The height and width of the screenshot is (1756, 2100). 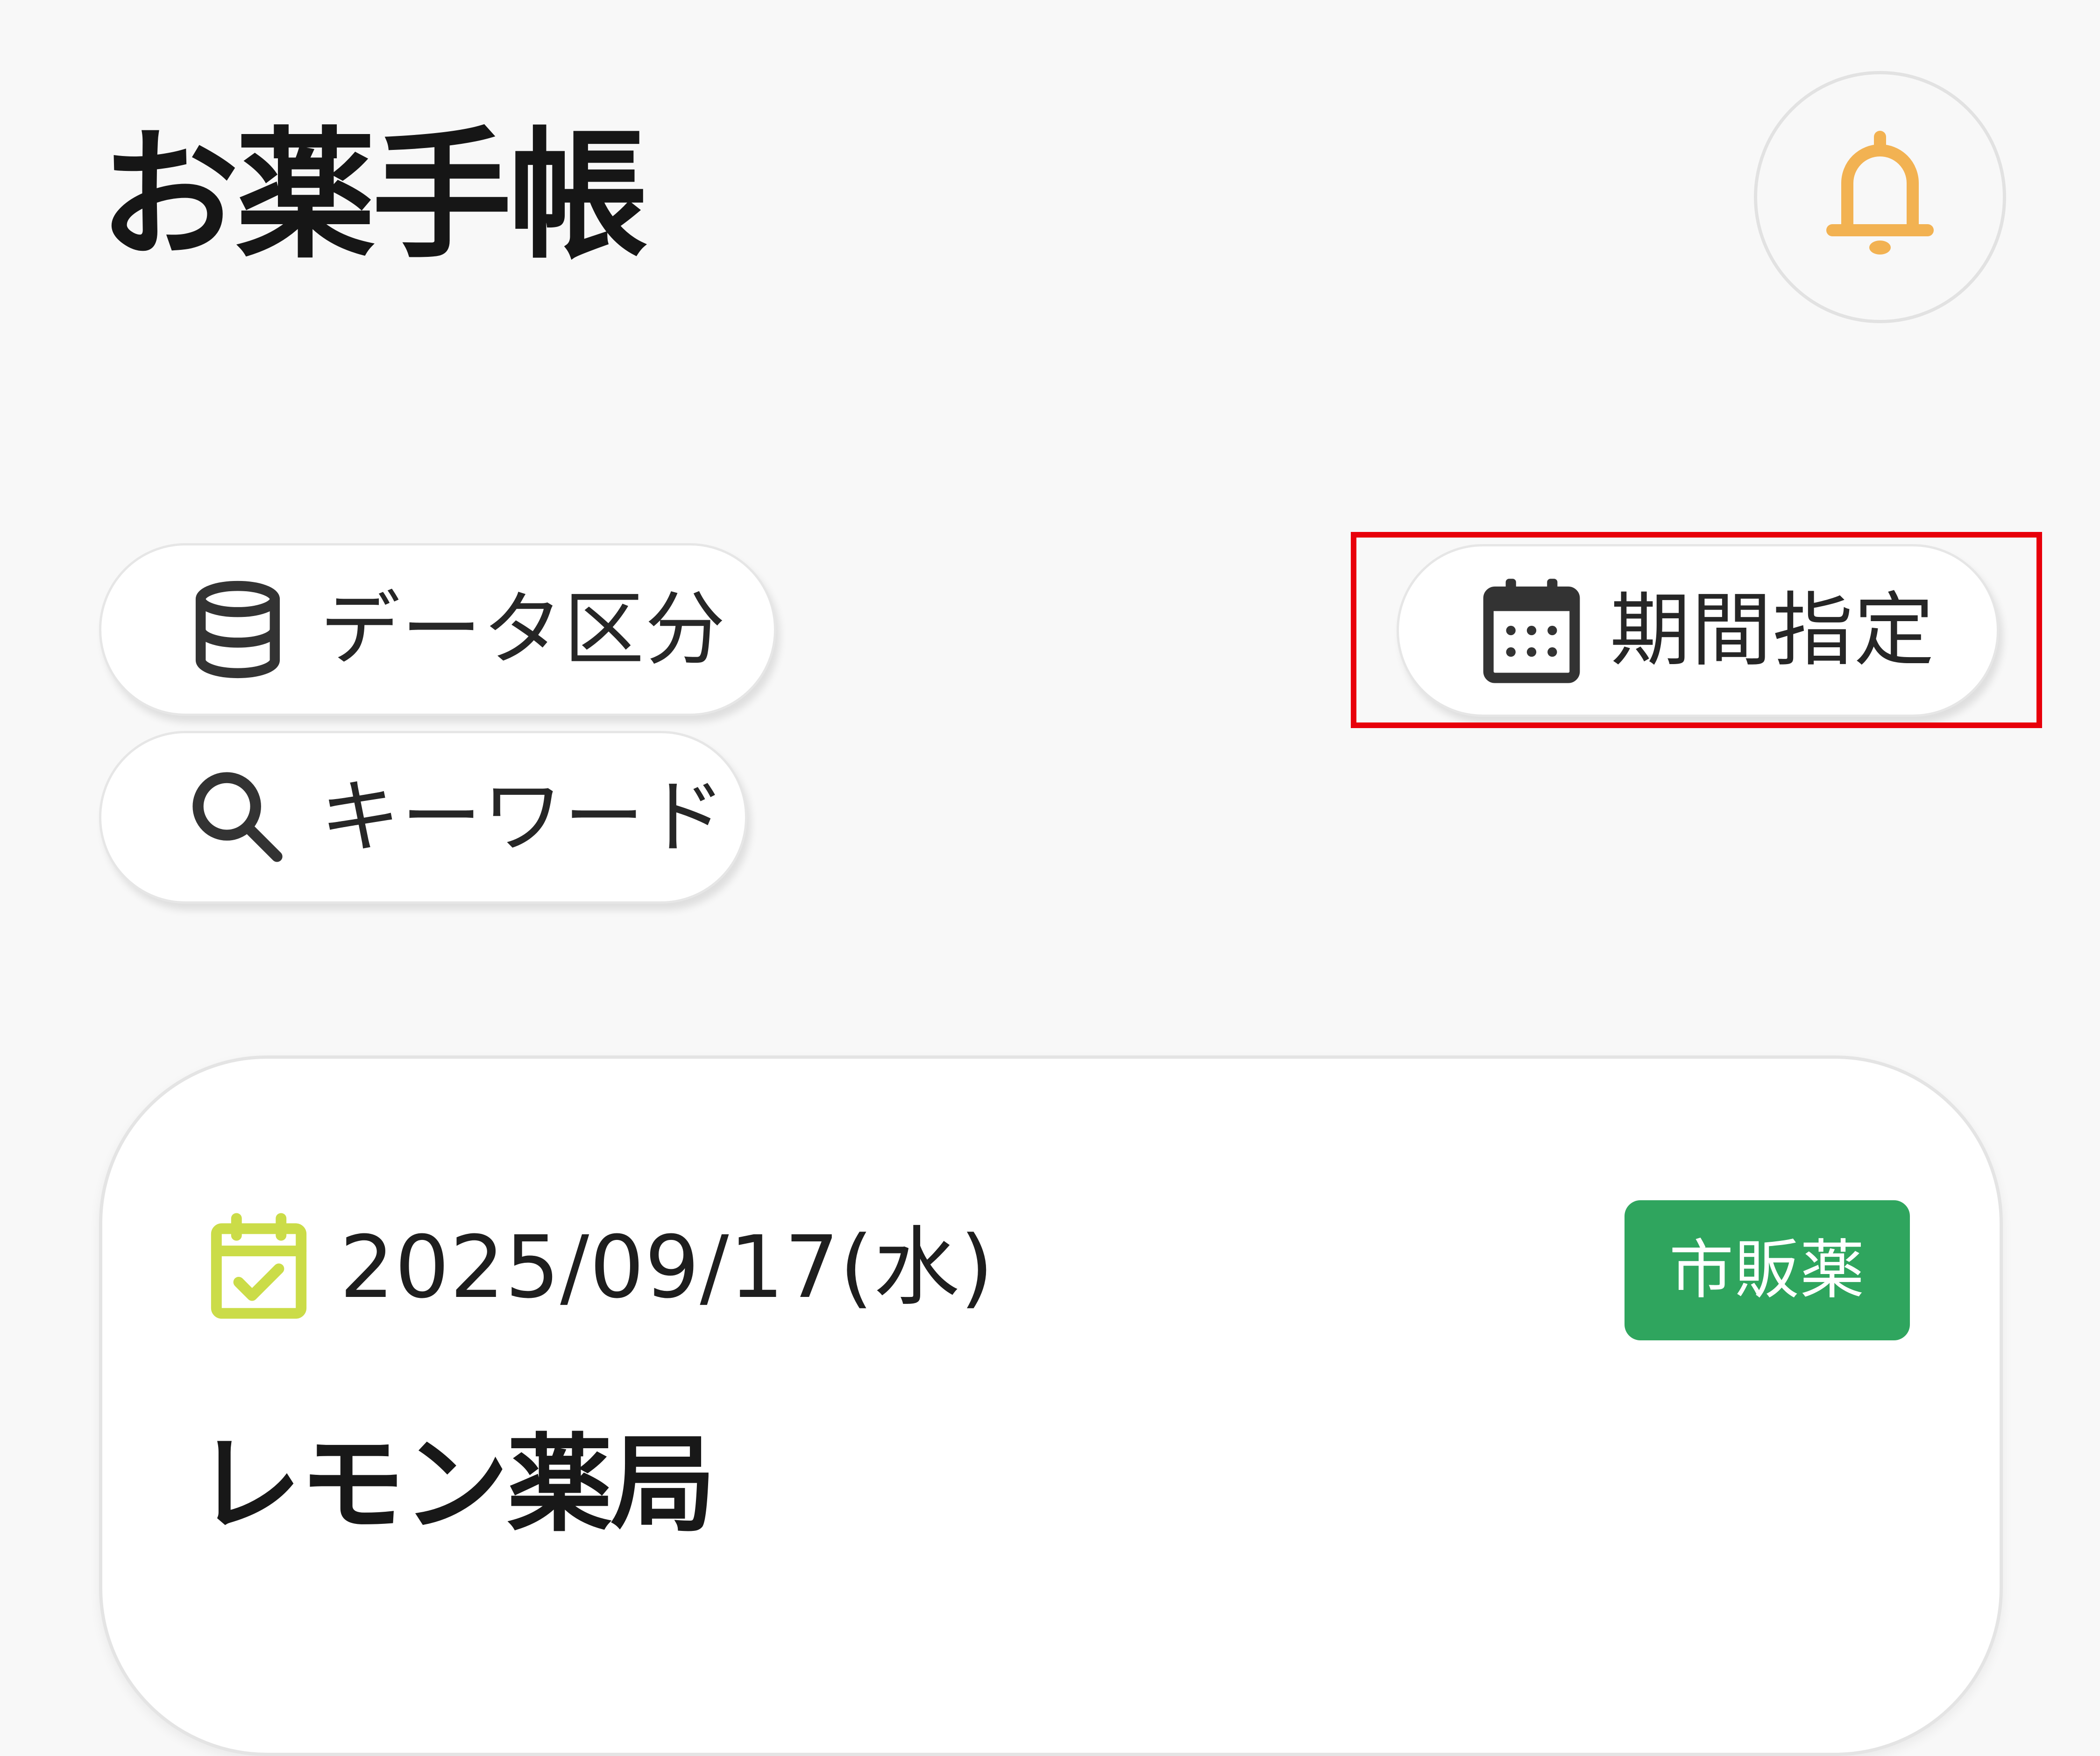 I want to click on database-icon, so click(x=238, y=629).